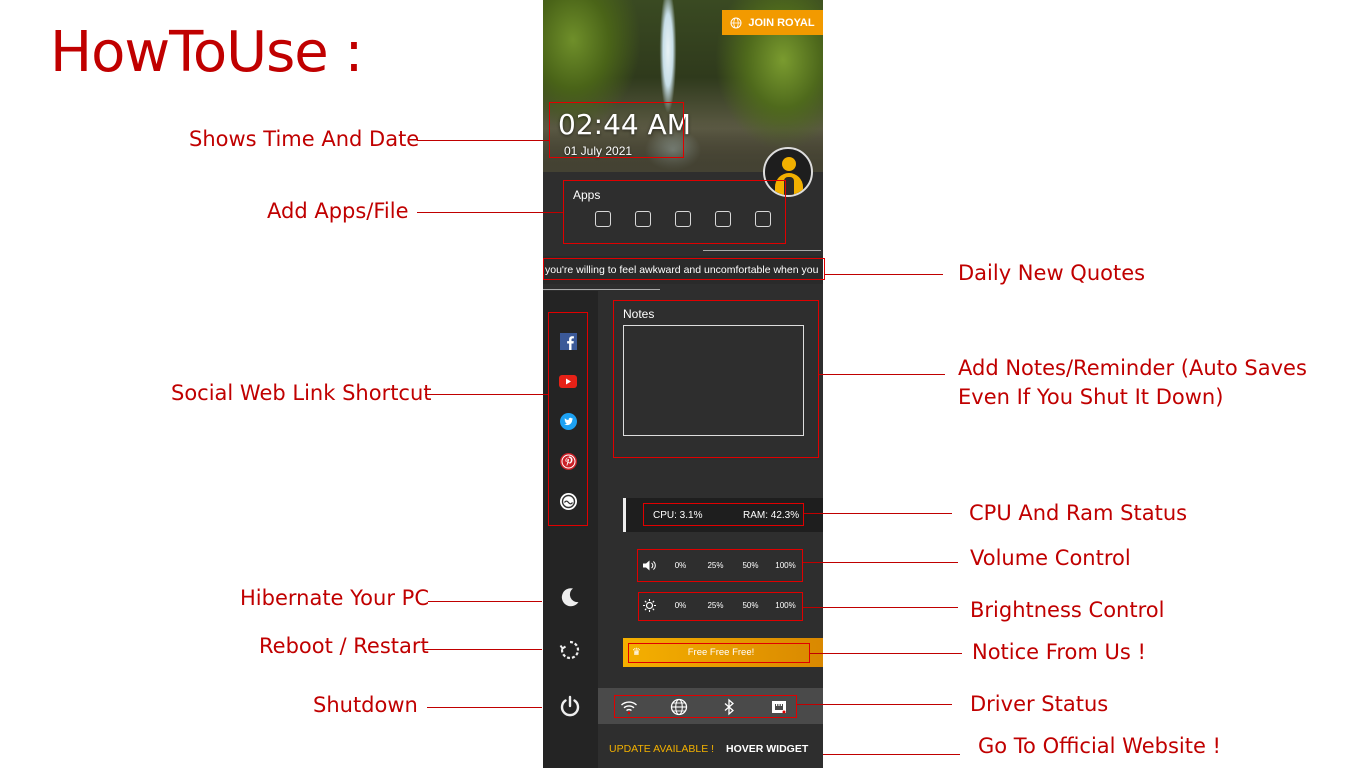 Image resolution: width=1366 pixels, height=768 pixels. What do you see at coordinates (570, 650) in the screenshot?
I see `restart-icon` at bounding box center [570, 650].